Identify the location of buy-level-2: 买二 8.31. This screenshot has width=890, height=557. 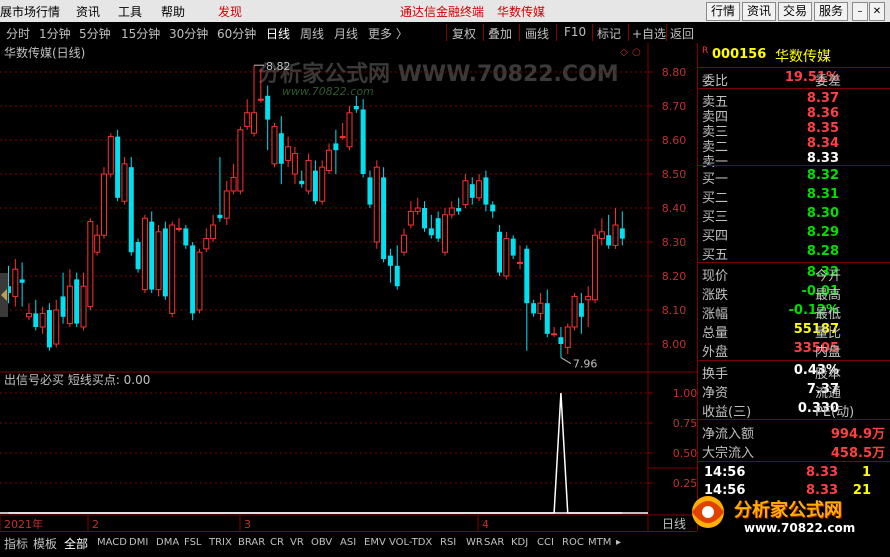
(794, 196).